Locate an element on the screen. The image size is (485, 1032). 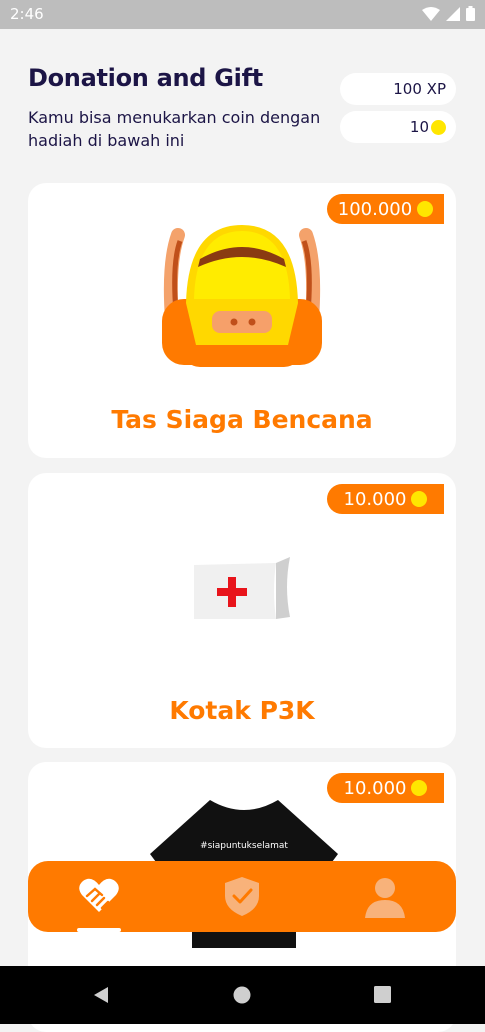
backpack-icon is located at coordinates (242, 296).